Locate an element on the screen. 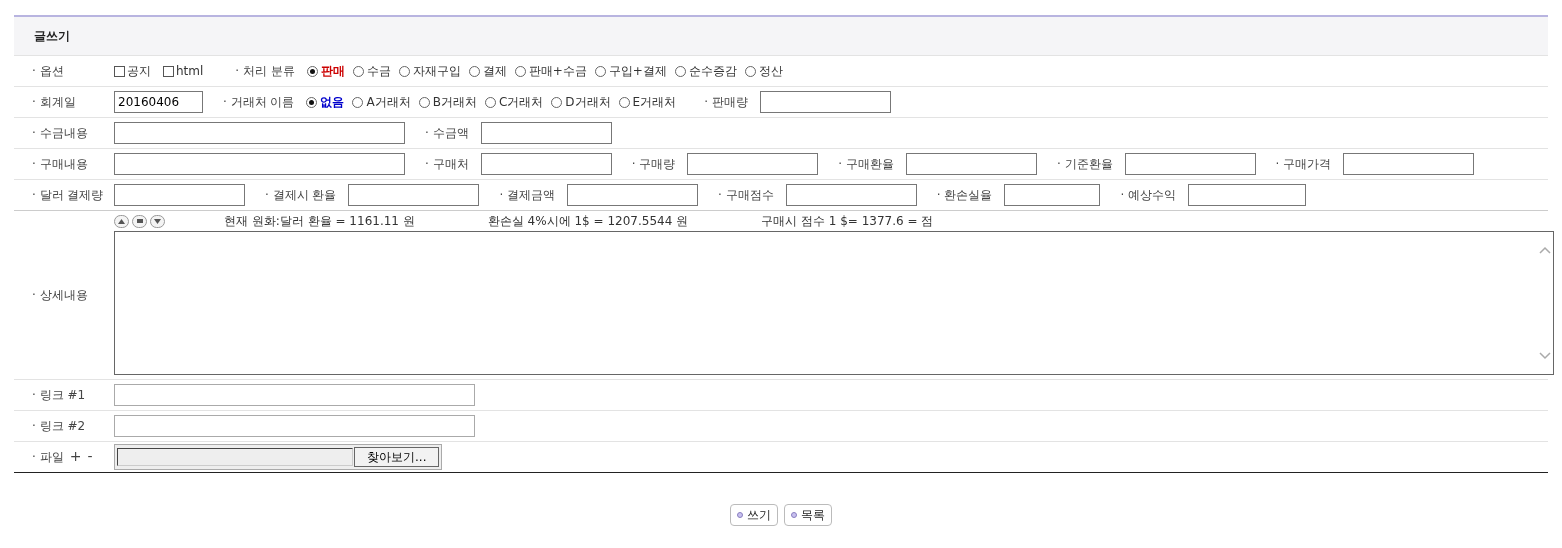  row-label: · 링크 #1 is located at coordinates (59, 395).